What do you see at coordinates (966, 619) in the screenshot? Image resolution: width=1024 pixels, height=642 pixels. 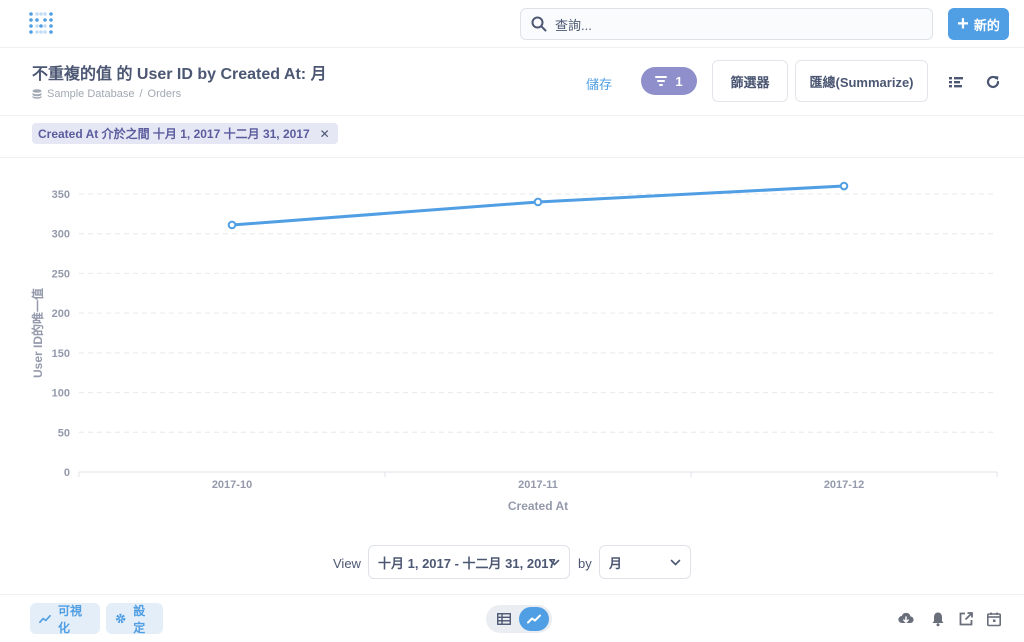 I see `share-icon` at bounding box center [966, 619].